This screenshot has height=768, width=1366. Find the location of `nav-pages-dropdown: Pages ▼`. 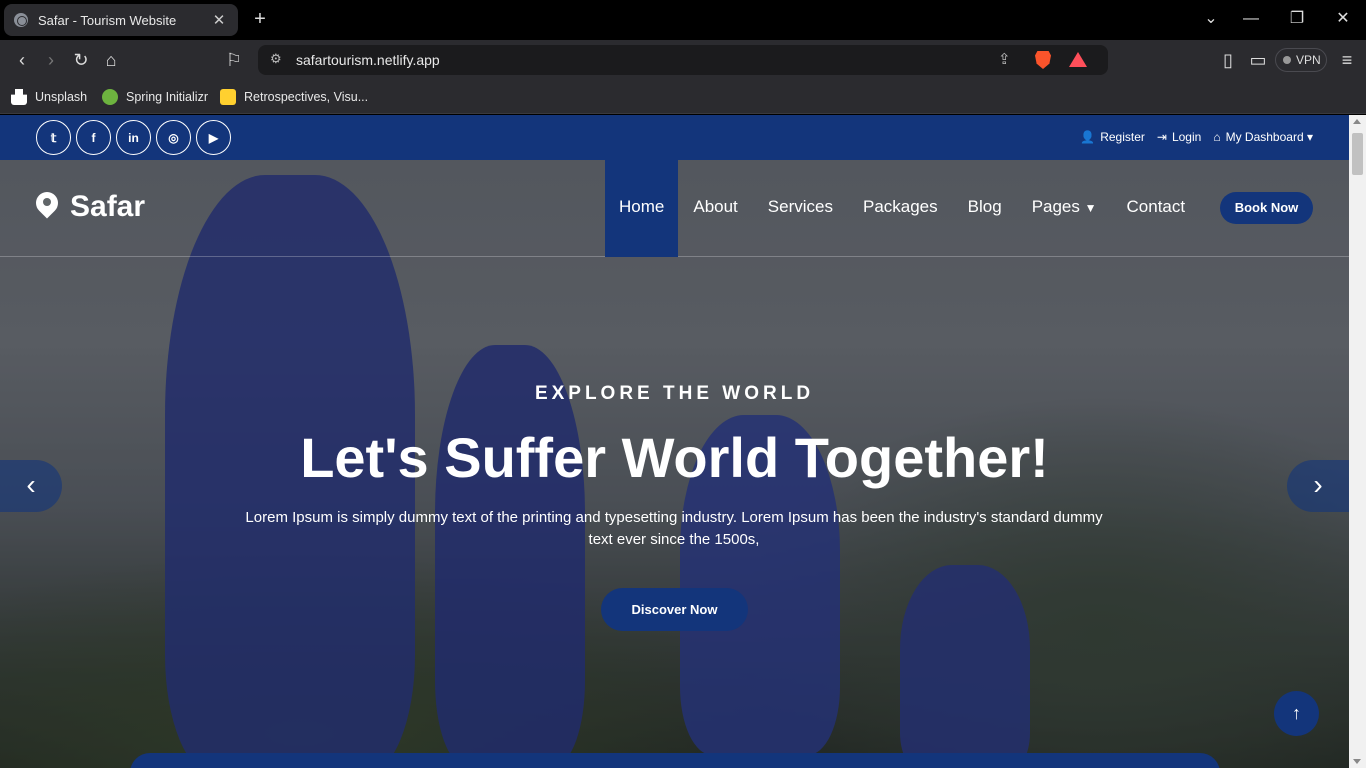

nav-pages-dropdown: Pages ▼ is located at coordinates (1064, 208).